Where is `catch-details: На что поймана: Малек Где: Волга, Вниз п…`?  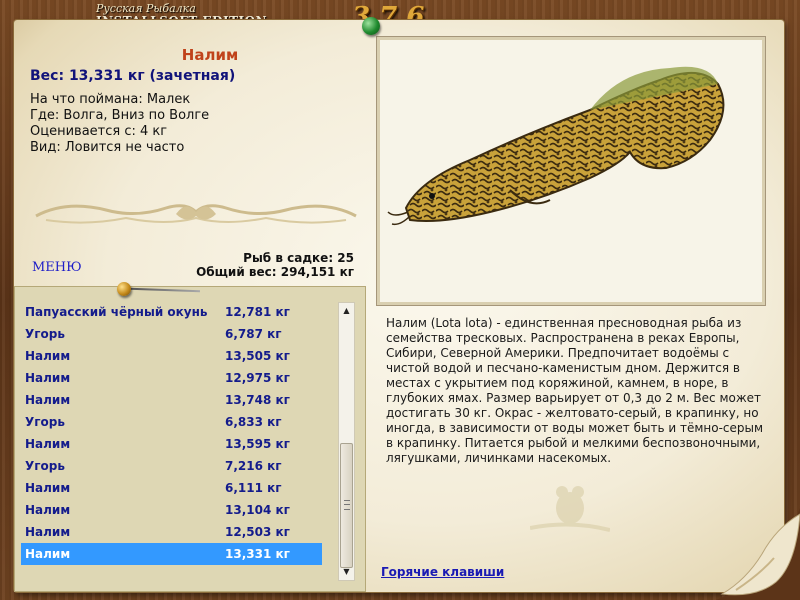
catch-details: На что поймана: Малек Где: Волга, Вниз п… is located at coordinates (200, 124).